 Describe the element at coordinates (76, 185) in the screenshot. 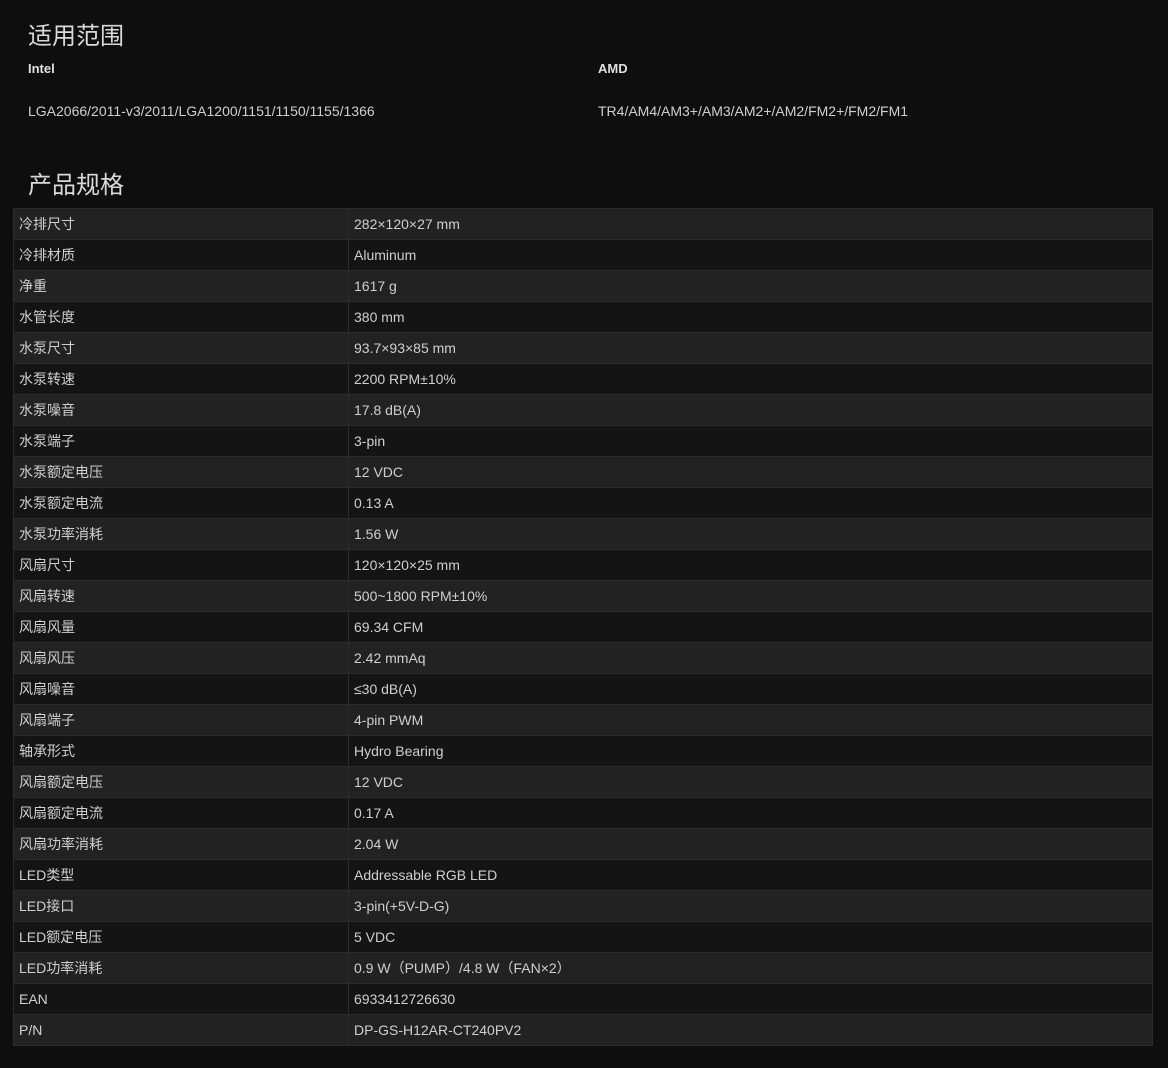

I see `specifications-title: 产品规格` at that location.